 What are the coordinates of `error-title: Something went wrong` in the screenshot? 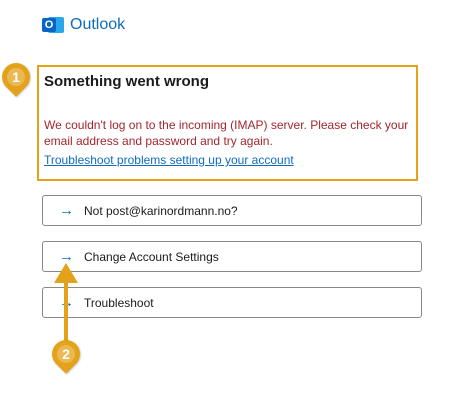 It's located at (126, 81).